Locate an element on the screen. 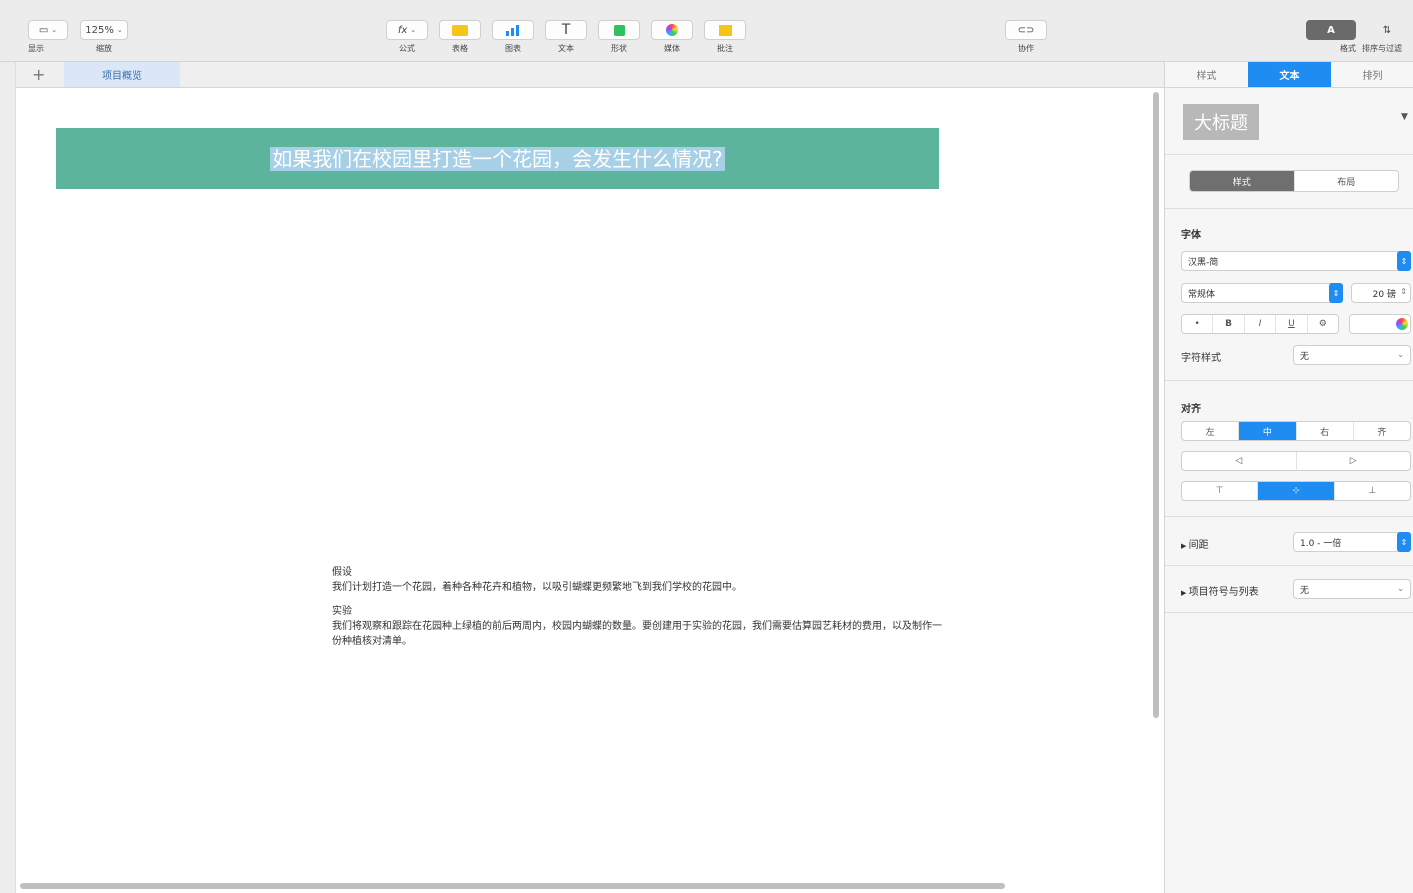 Image resolution: width=1413 pixels, height=893 pixels. sort-icon: ⇅ is located at coordinates (1387, 30).